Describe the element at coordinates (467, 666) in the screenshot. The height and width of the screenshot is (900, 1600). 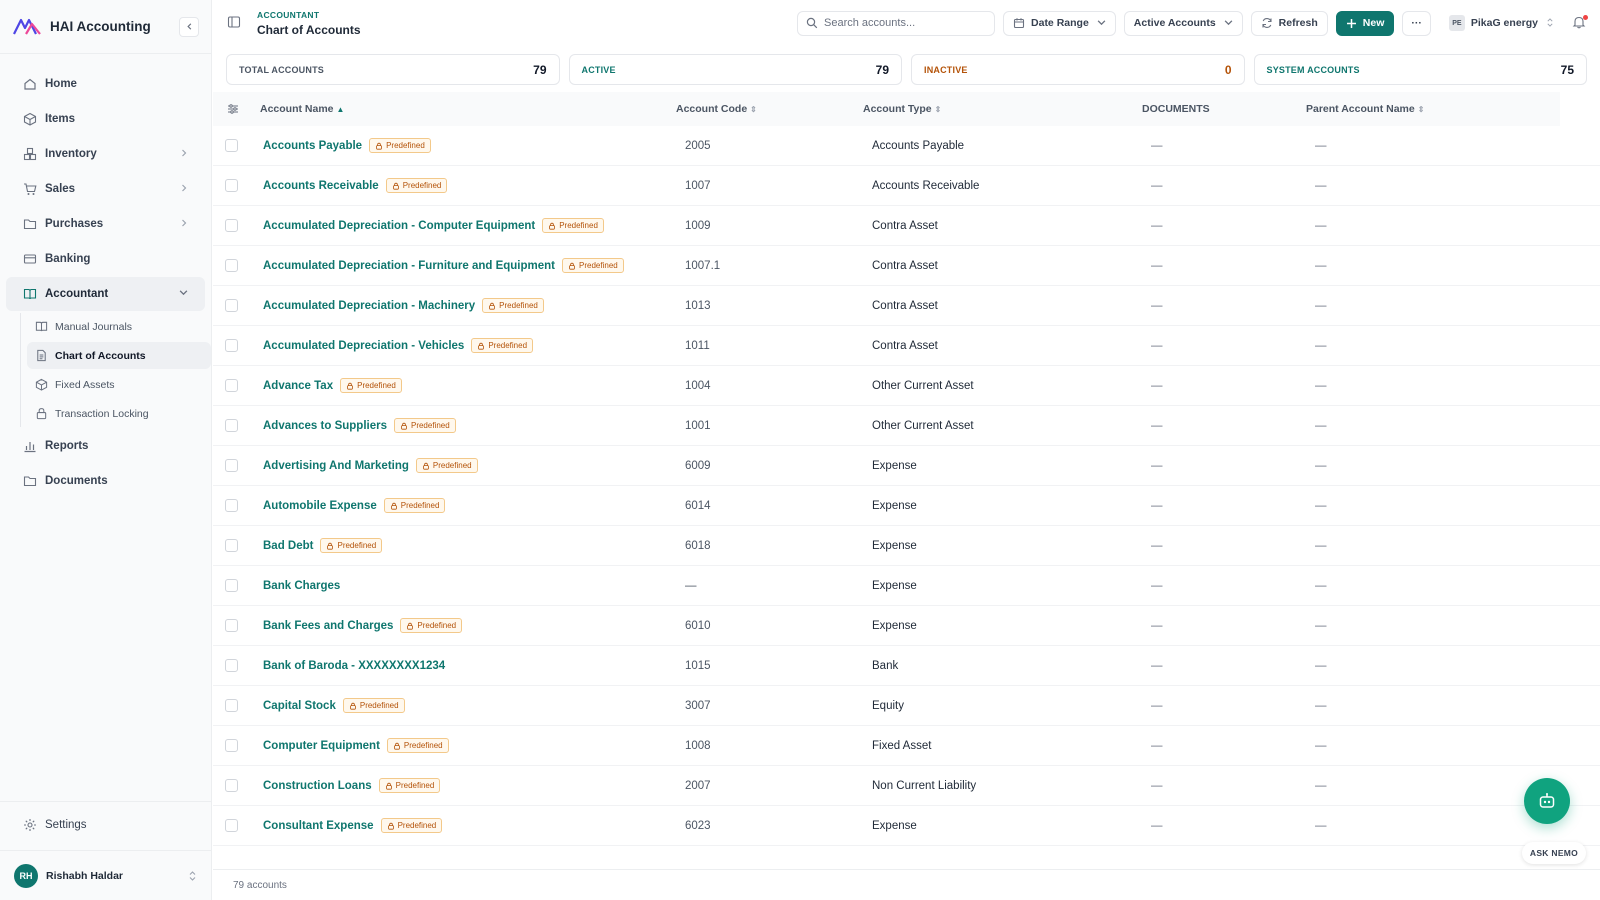
I see `account-name-cell: Bank of Baroda - XXXXXXXX1234` at that location.